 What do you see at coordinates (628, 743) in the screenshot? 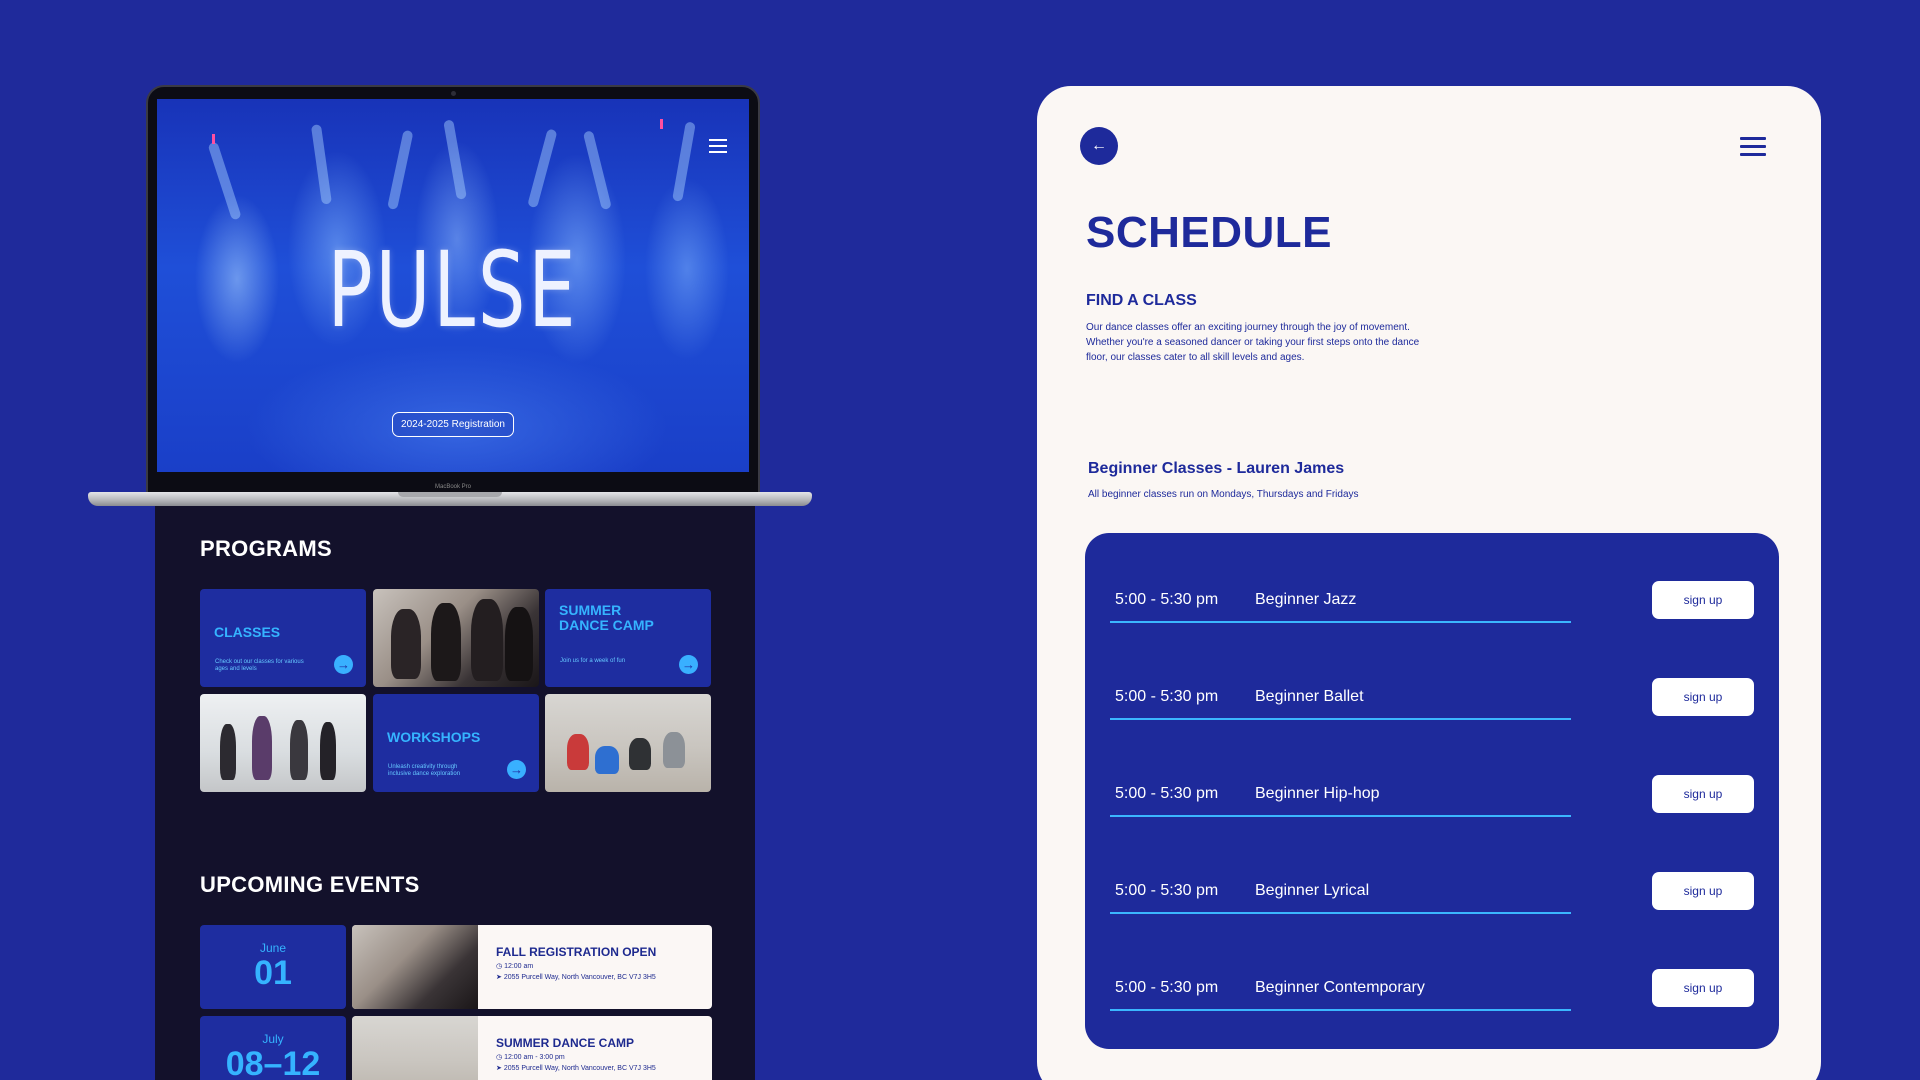
I see `kids-dancing-photo` at bounding box center [628, 743].